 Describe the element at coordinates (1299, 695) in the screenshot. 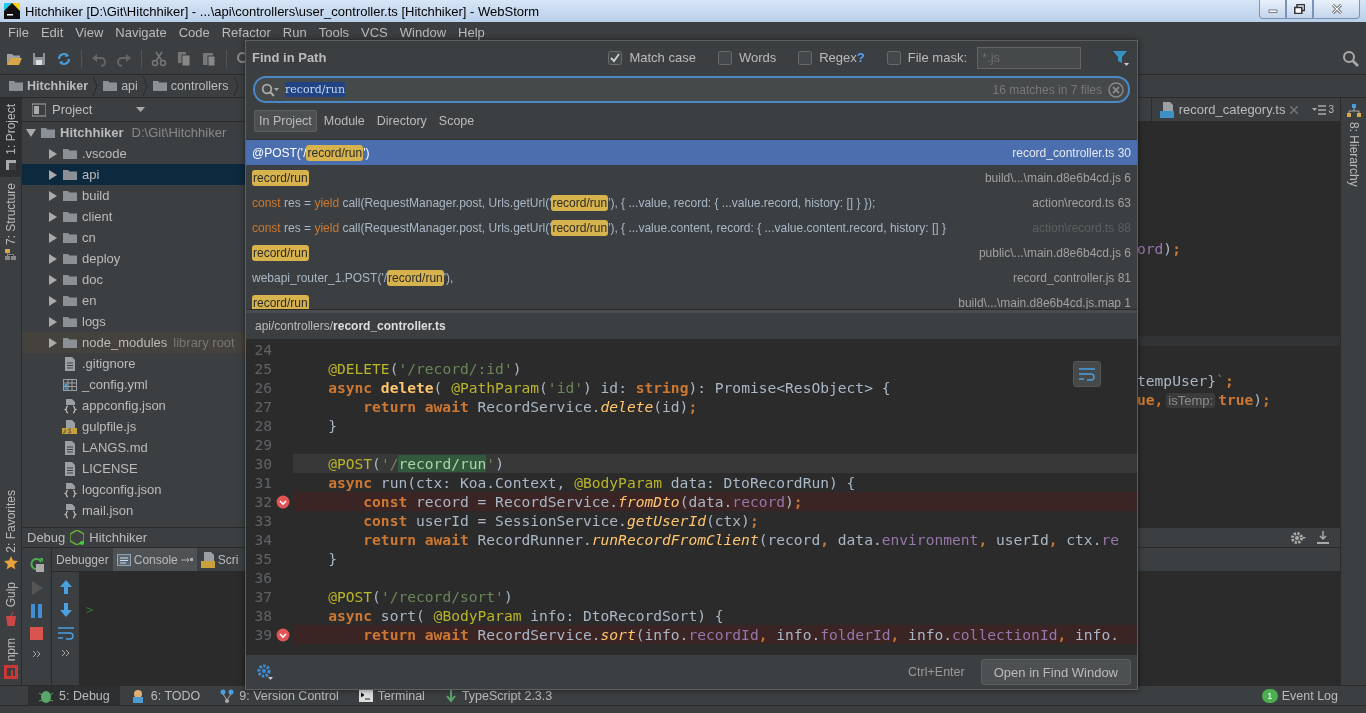

I see `event-log-button: 1 Event Log` at that location.